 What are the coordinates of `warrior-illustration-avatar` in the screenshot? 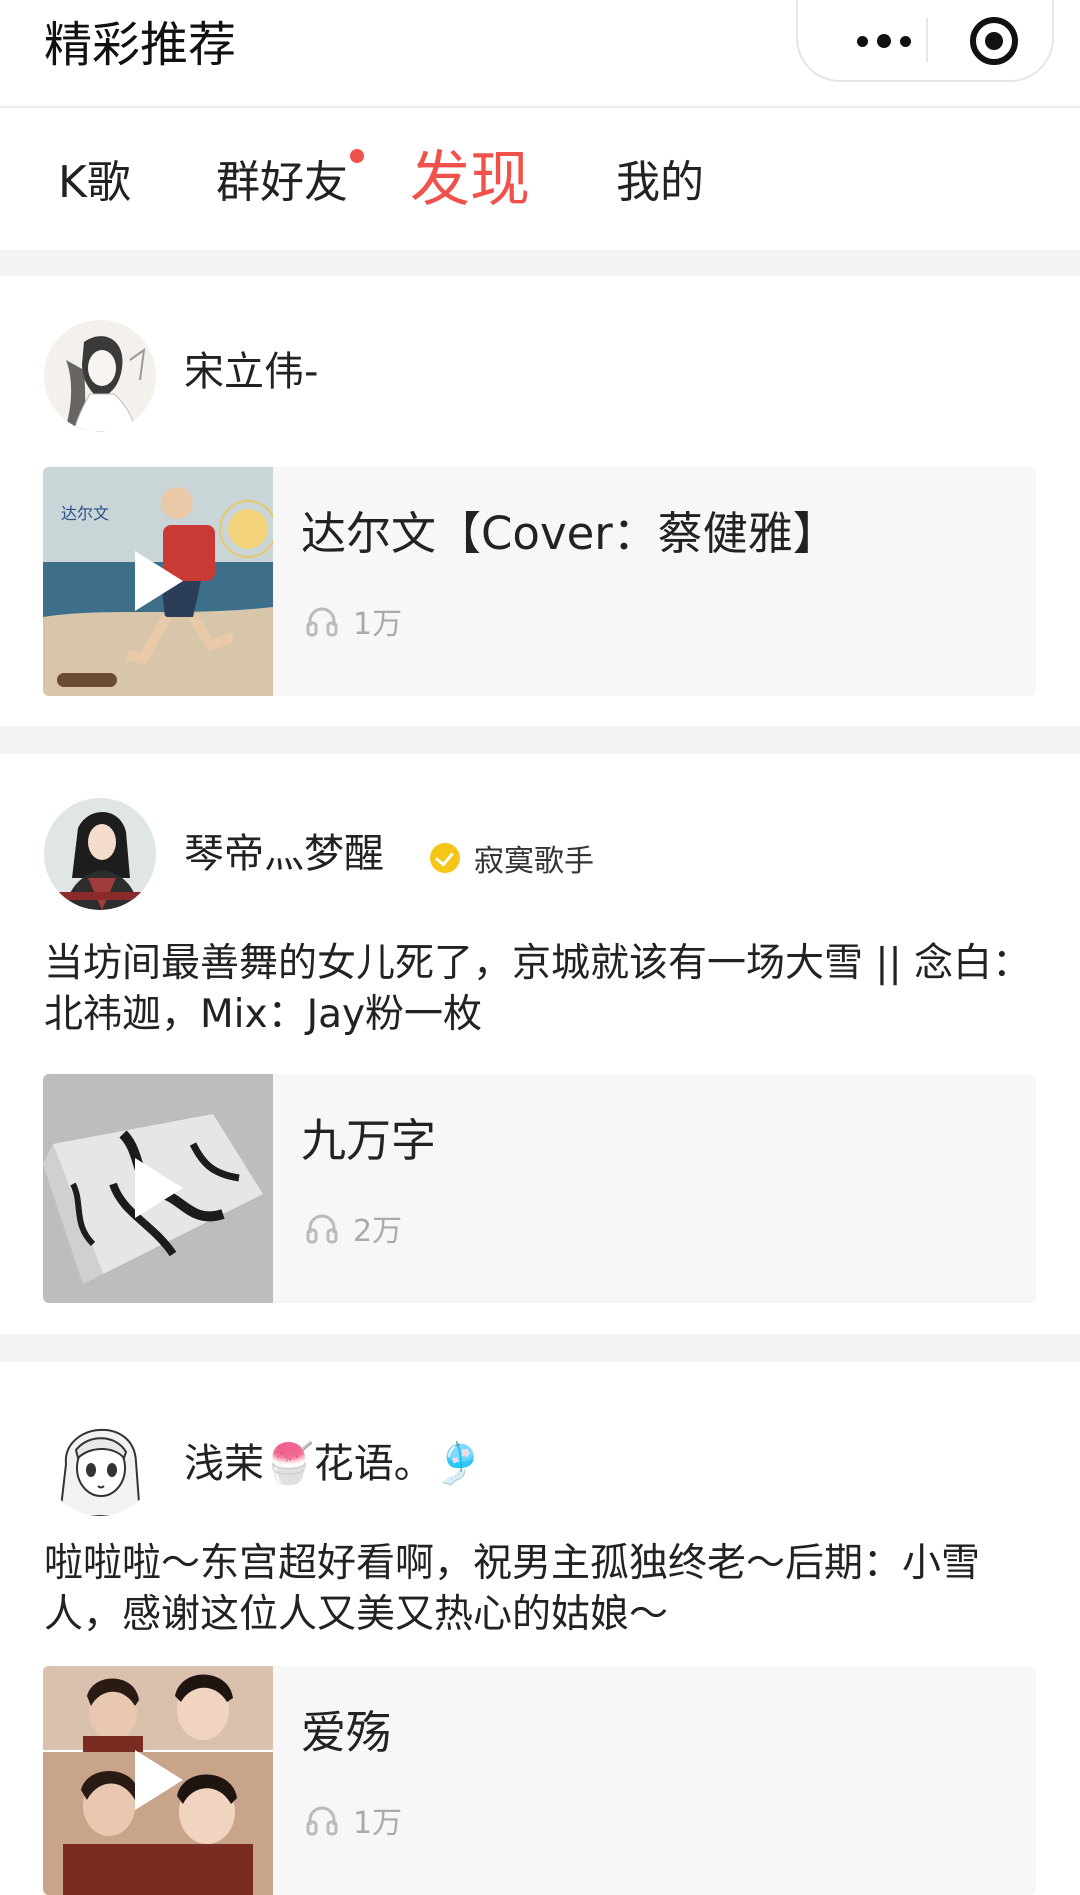 It's located at (100, 854).